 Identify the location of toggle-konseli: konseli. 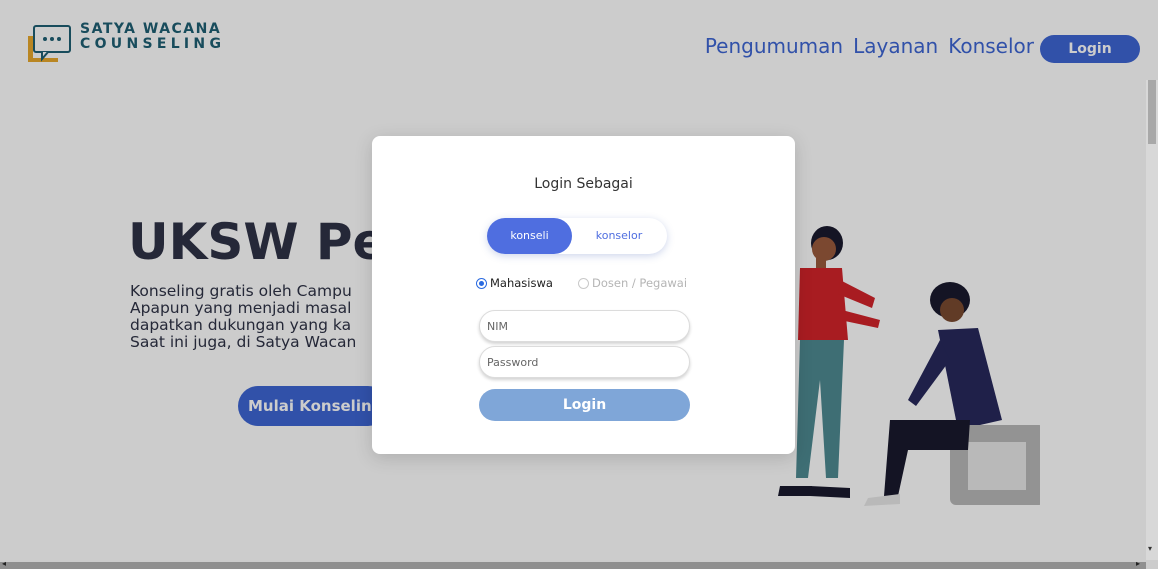
(529, 236).